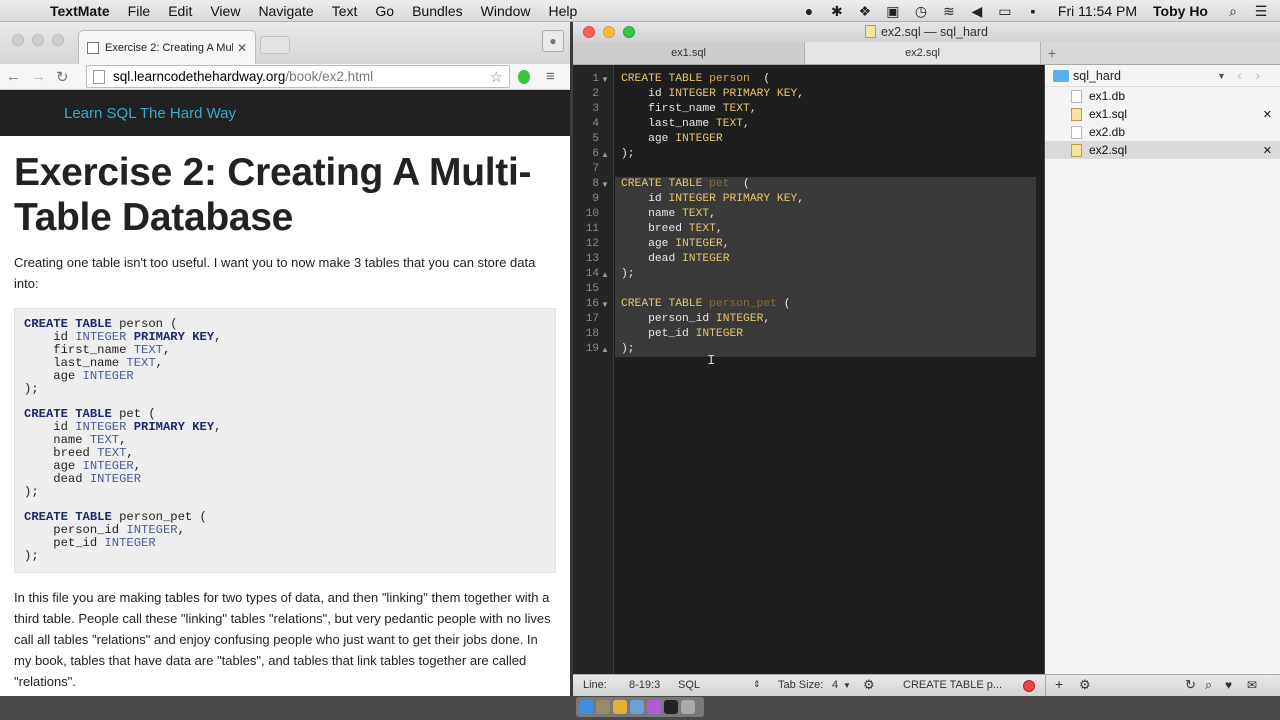  I want to click on code-line: person_id INTEGER,, so click(825, 319).